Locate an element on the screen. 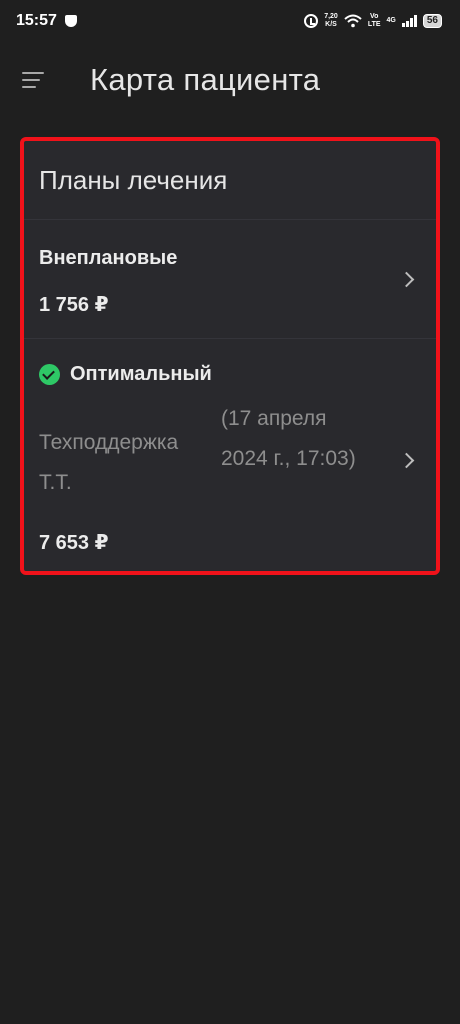  plan-date: (17 апреля 2024 г., 17:03) is located at coordinates (288, 438).